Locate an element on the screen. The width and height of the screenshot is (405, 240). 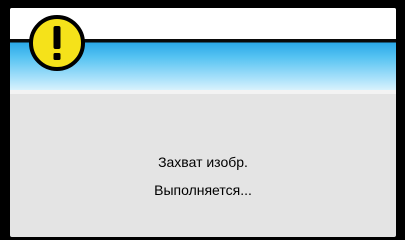
warning-exclamation-icon is located at coordinates (57, 43).